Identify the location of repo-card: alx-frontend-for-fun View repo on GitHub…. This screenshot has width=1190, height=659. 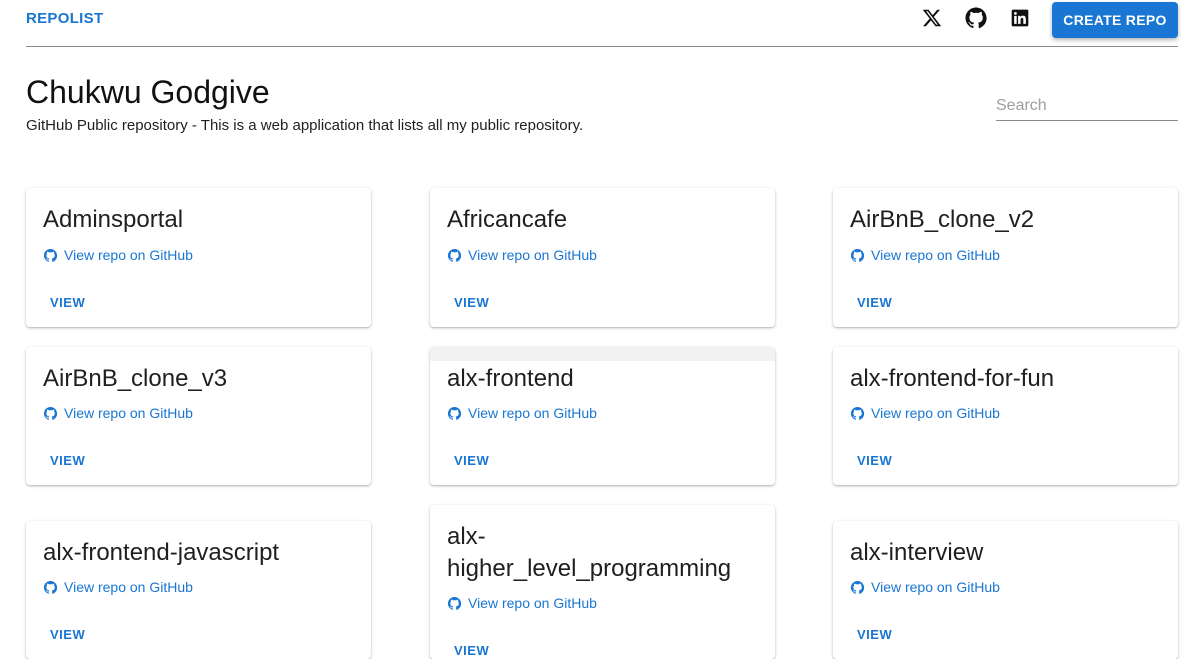
(1005, 416).